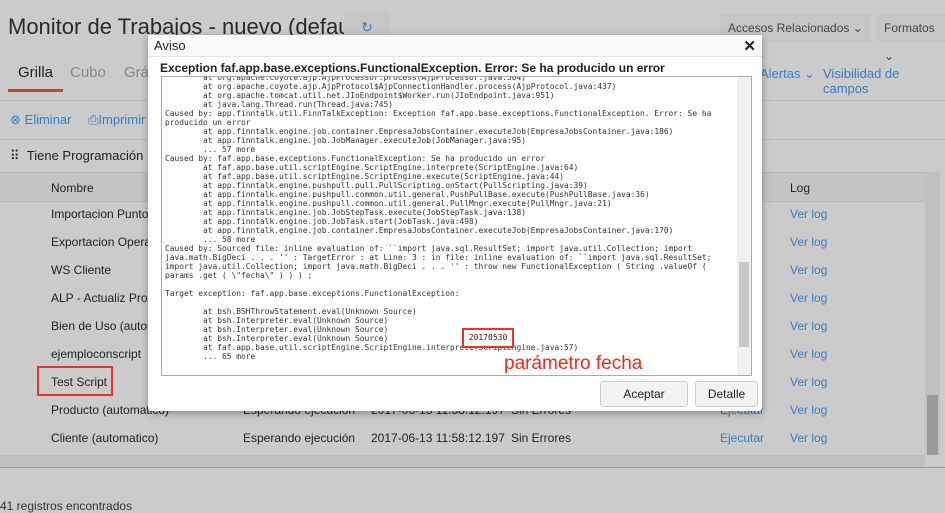 The image size is (945, 513). I want to click on formatos-button: Formatos ⌄, so click(910, 38).